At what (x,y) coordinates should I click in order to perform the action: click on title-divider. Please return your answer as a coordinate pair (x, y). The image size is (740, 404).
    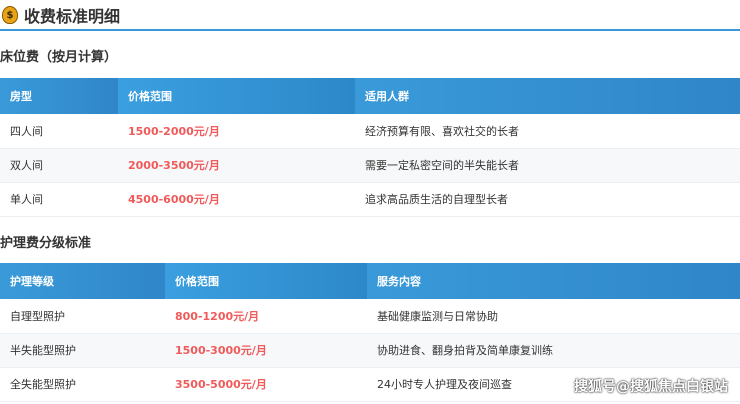
    Looking at the image, I should click on (370, 30).